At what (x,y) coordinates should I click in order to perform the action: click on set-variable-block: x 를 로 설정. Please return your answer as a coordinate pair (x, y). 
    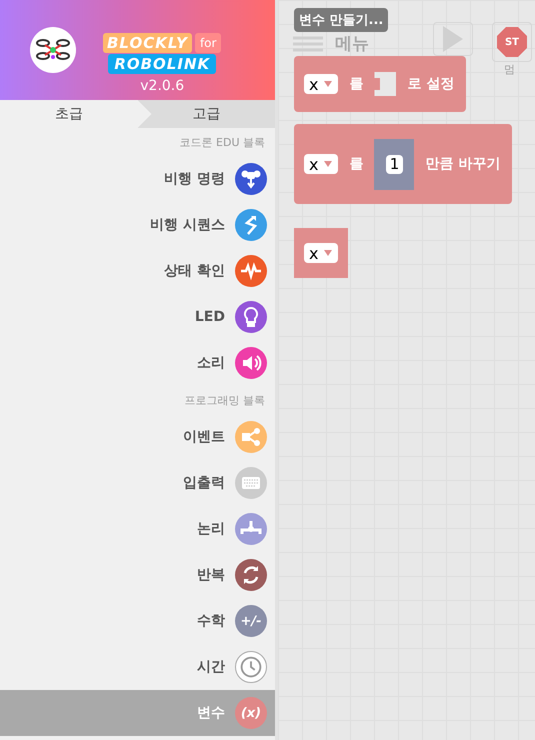
    Looking at the image, I should click on (380, 84).